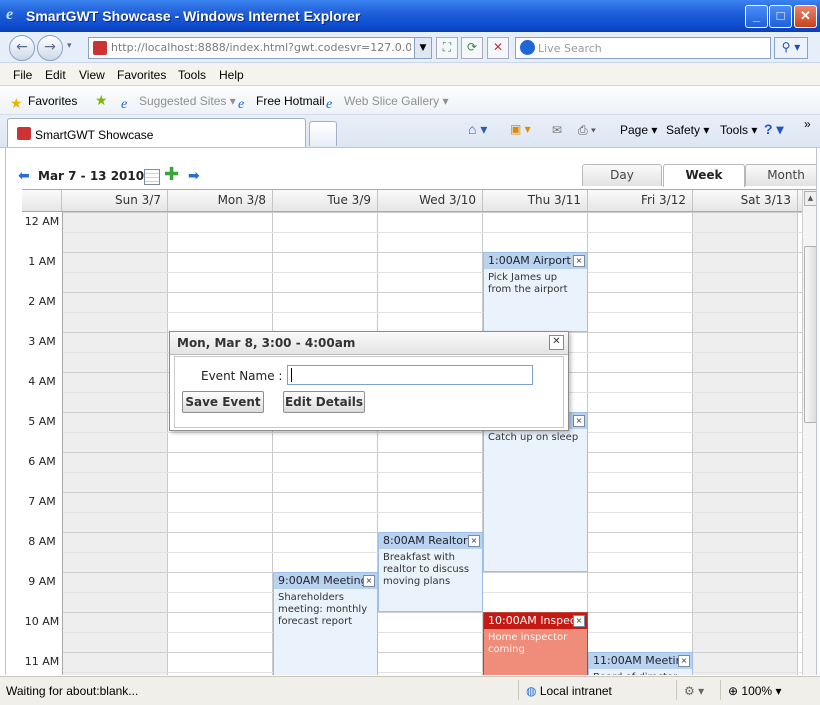 This screenshot has height=705, width=820. What do you see at coordinates (115, 200) in the screenshot?
I see `day-header: Sun 3/7` at bounding box center [115, 200].